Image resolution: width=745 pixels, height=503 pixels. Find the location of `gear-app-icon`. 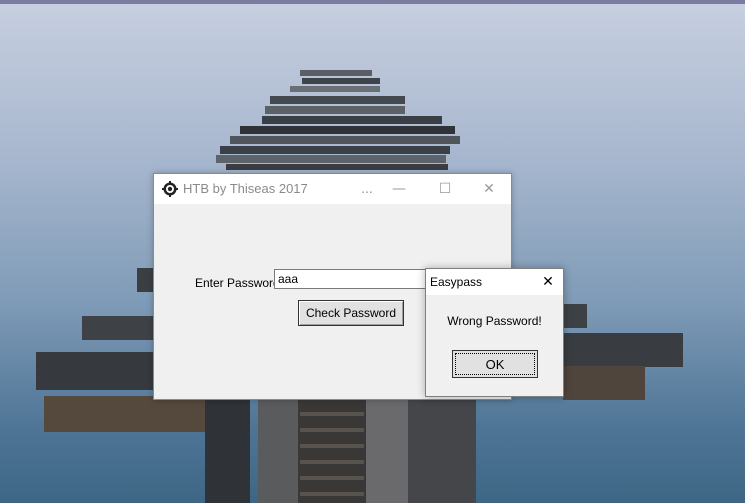

gear-app-icon is located at coordinates (170, 189).